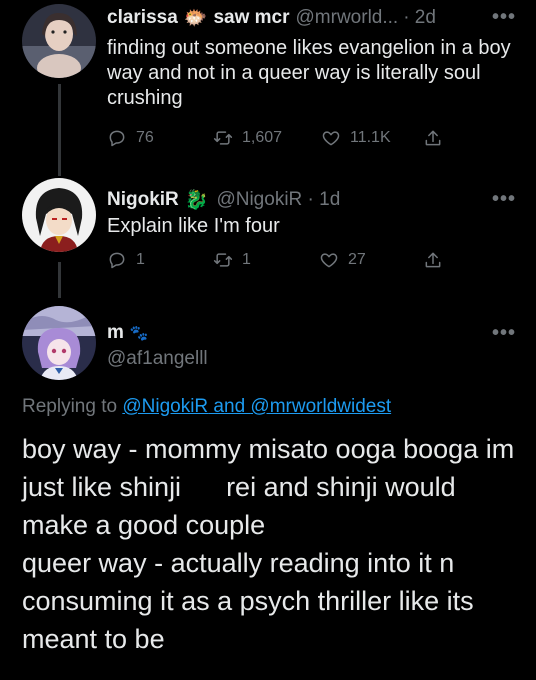 The width and height of the screenshot is (536, 680). Describe the element at coordinates (274, 262) in the screenshot. I see `tweet-actions: 1 1 27` at that location.